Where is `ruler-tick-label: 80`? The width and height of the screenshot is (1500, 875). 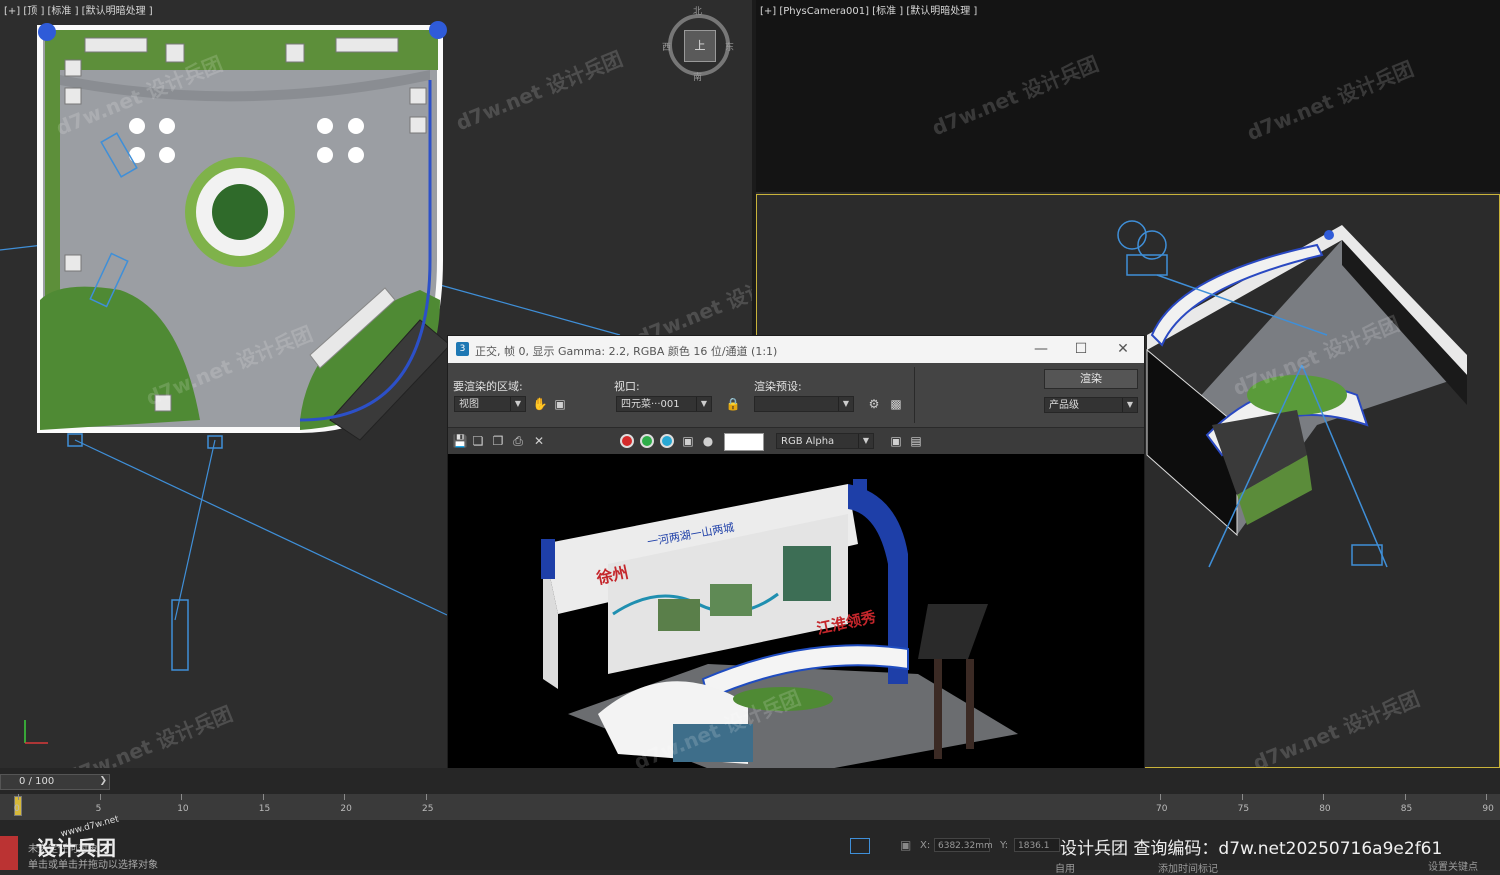
ruler-tick-label: 80 is located at coordinates (1325, 809).